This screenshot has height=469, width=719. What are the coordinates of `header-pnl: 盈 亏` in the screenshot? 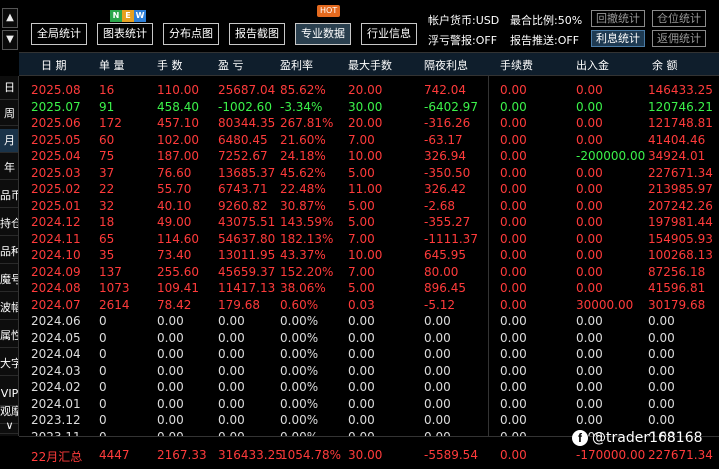 It's located at (231, 65).